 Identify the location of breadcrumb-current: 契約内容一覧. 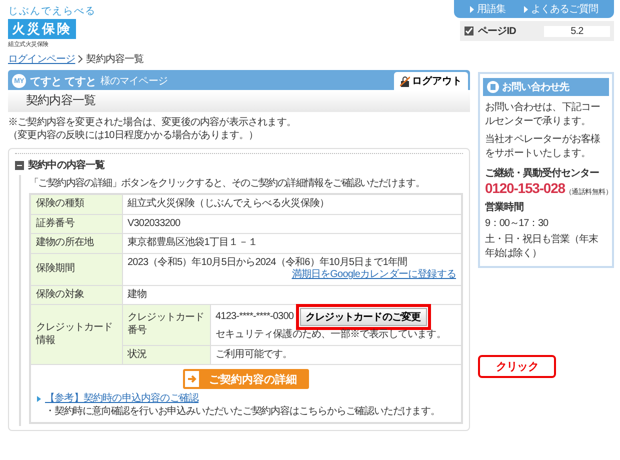
(115, 59).